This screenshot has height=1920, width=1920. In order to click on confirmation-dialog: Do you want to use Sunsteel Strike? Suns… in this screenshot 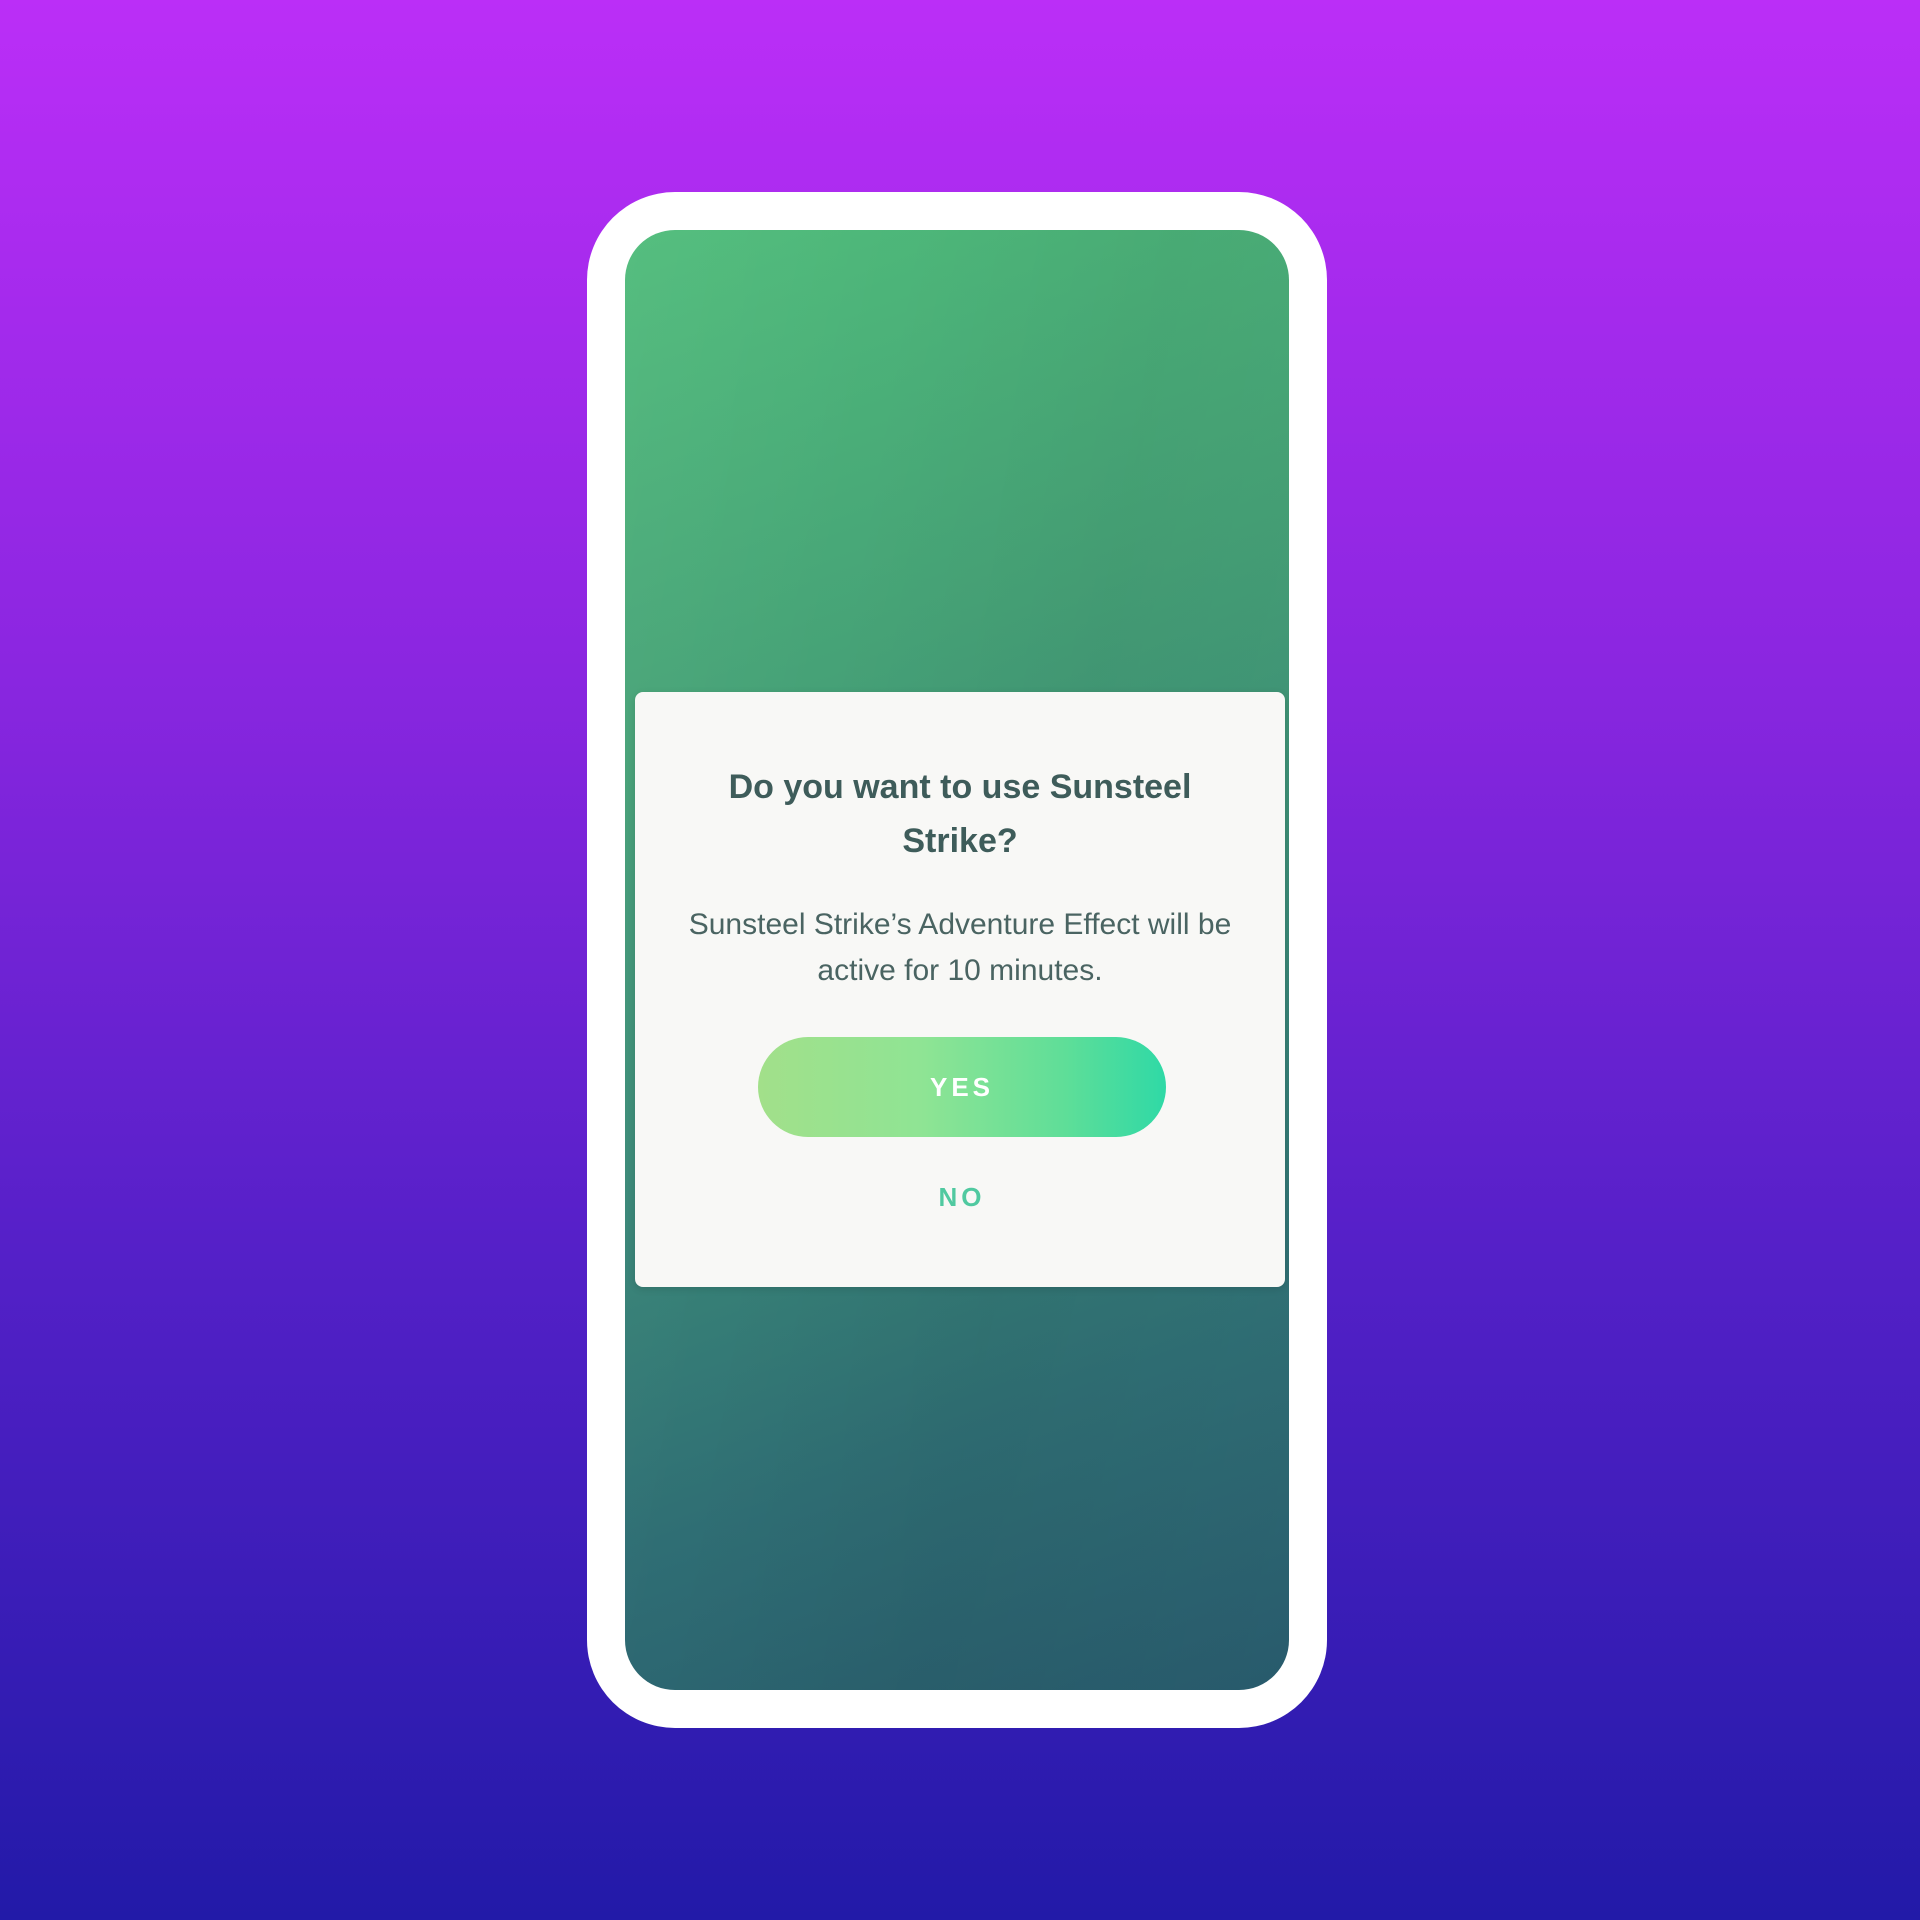, I will do `click(960, 989)`.